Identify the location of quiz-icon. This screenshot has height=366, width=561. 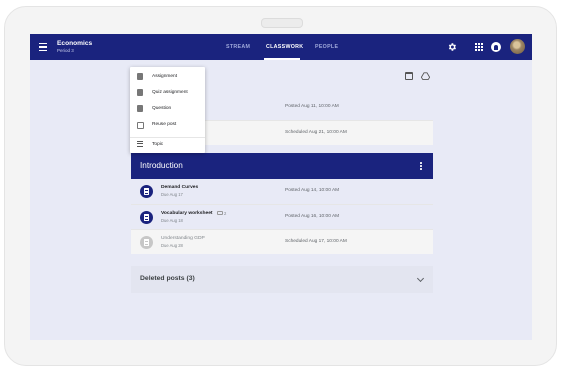
(140, 92).